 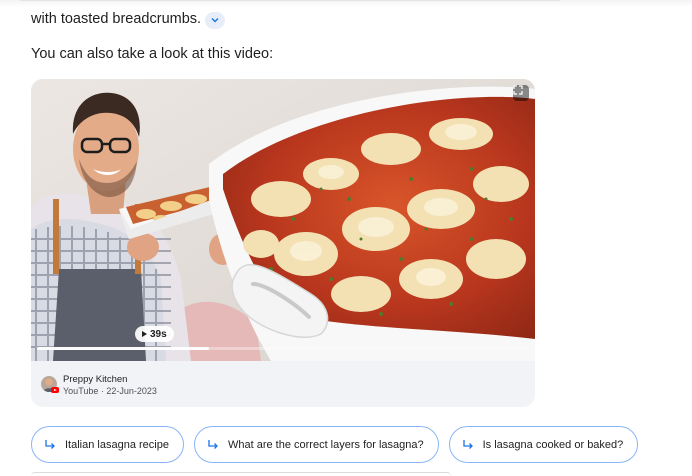 I want to click on next-section-edge, so click(x=241, y=474).